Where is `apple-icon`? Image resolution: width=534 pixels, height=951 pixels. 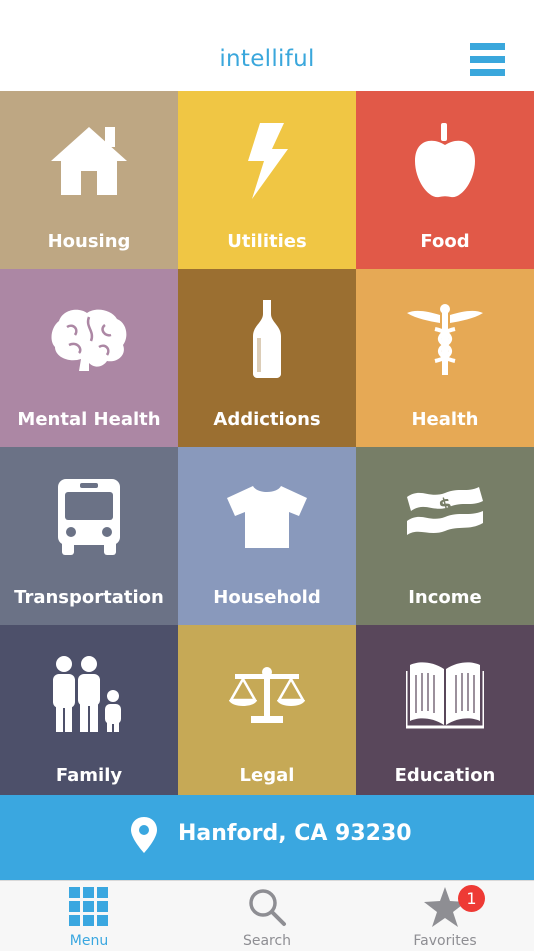 apple-icon is located at coordinates (445, 160).